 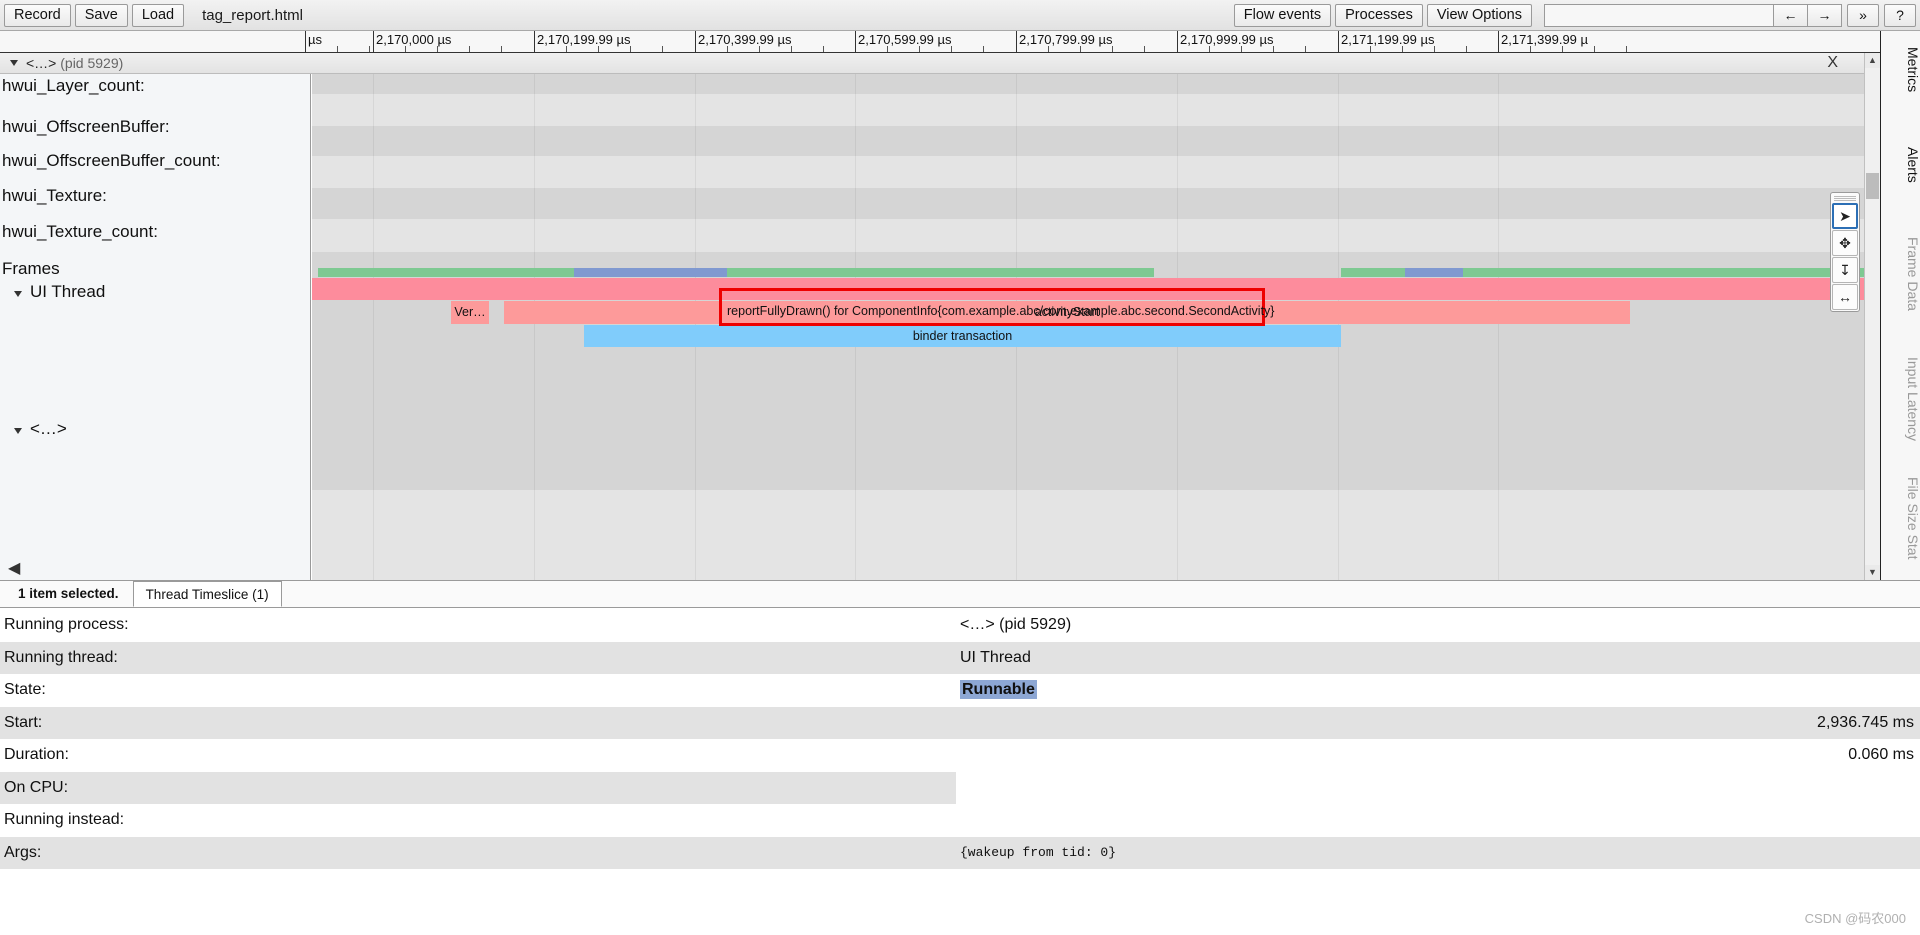 I want to click on ruler-tick-label: 2,170,599.99 µs, so click(x=905, y=39).